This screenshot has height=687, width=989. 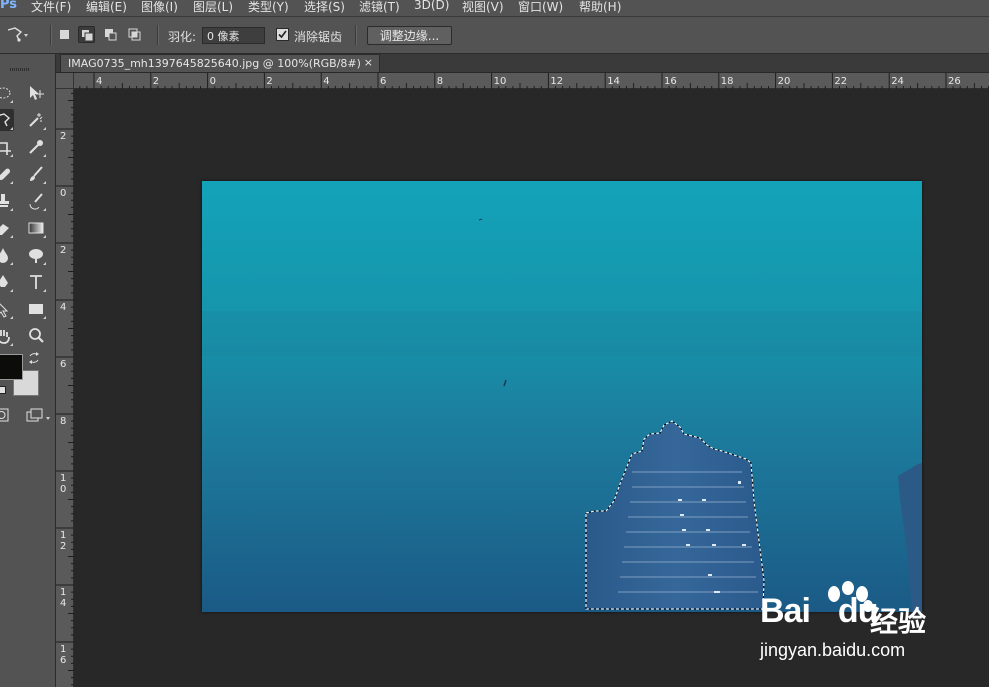 I want to click on brush-tool-icon, so click(x=36, y=174).